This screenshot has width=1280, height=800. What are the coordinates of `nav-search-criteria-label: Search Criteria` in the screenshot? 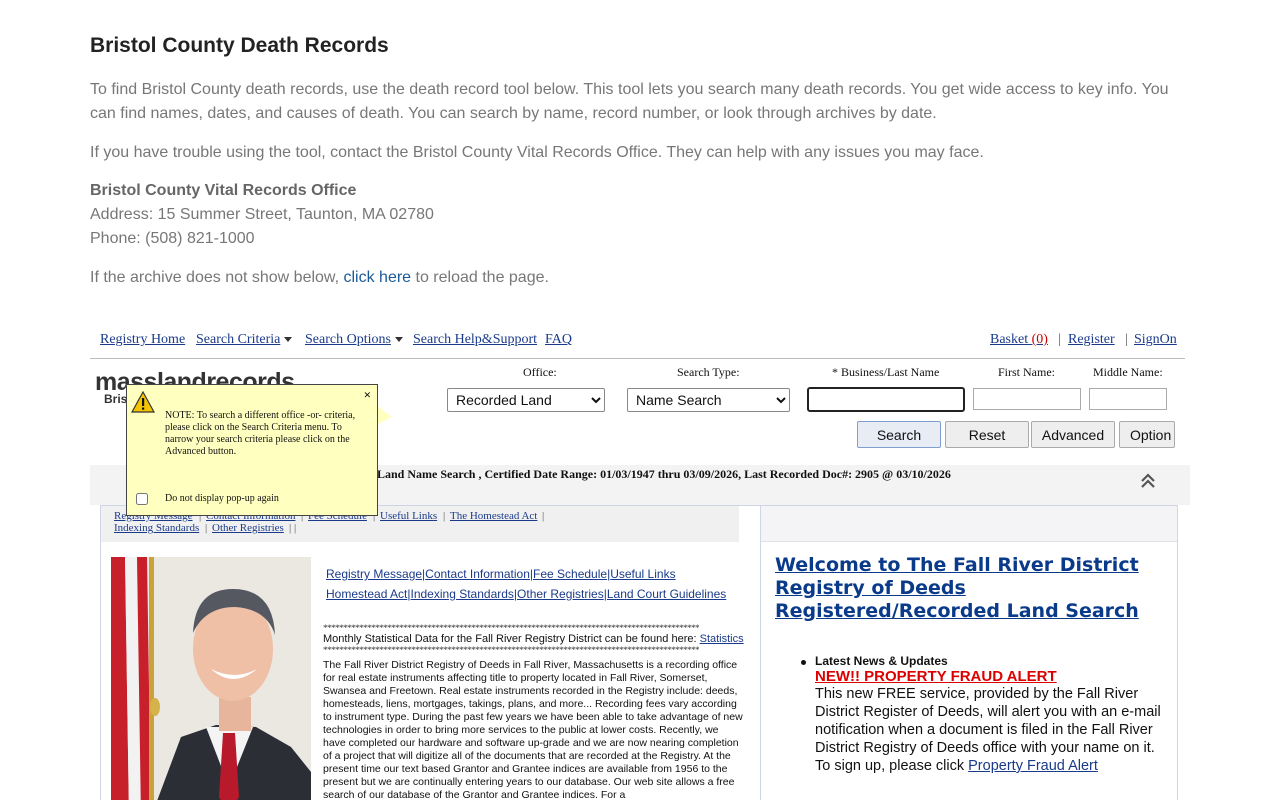 It's located at (238, 339).